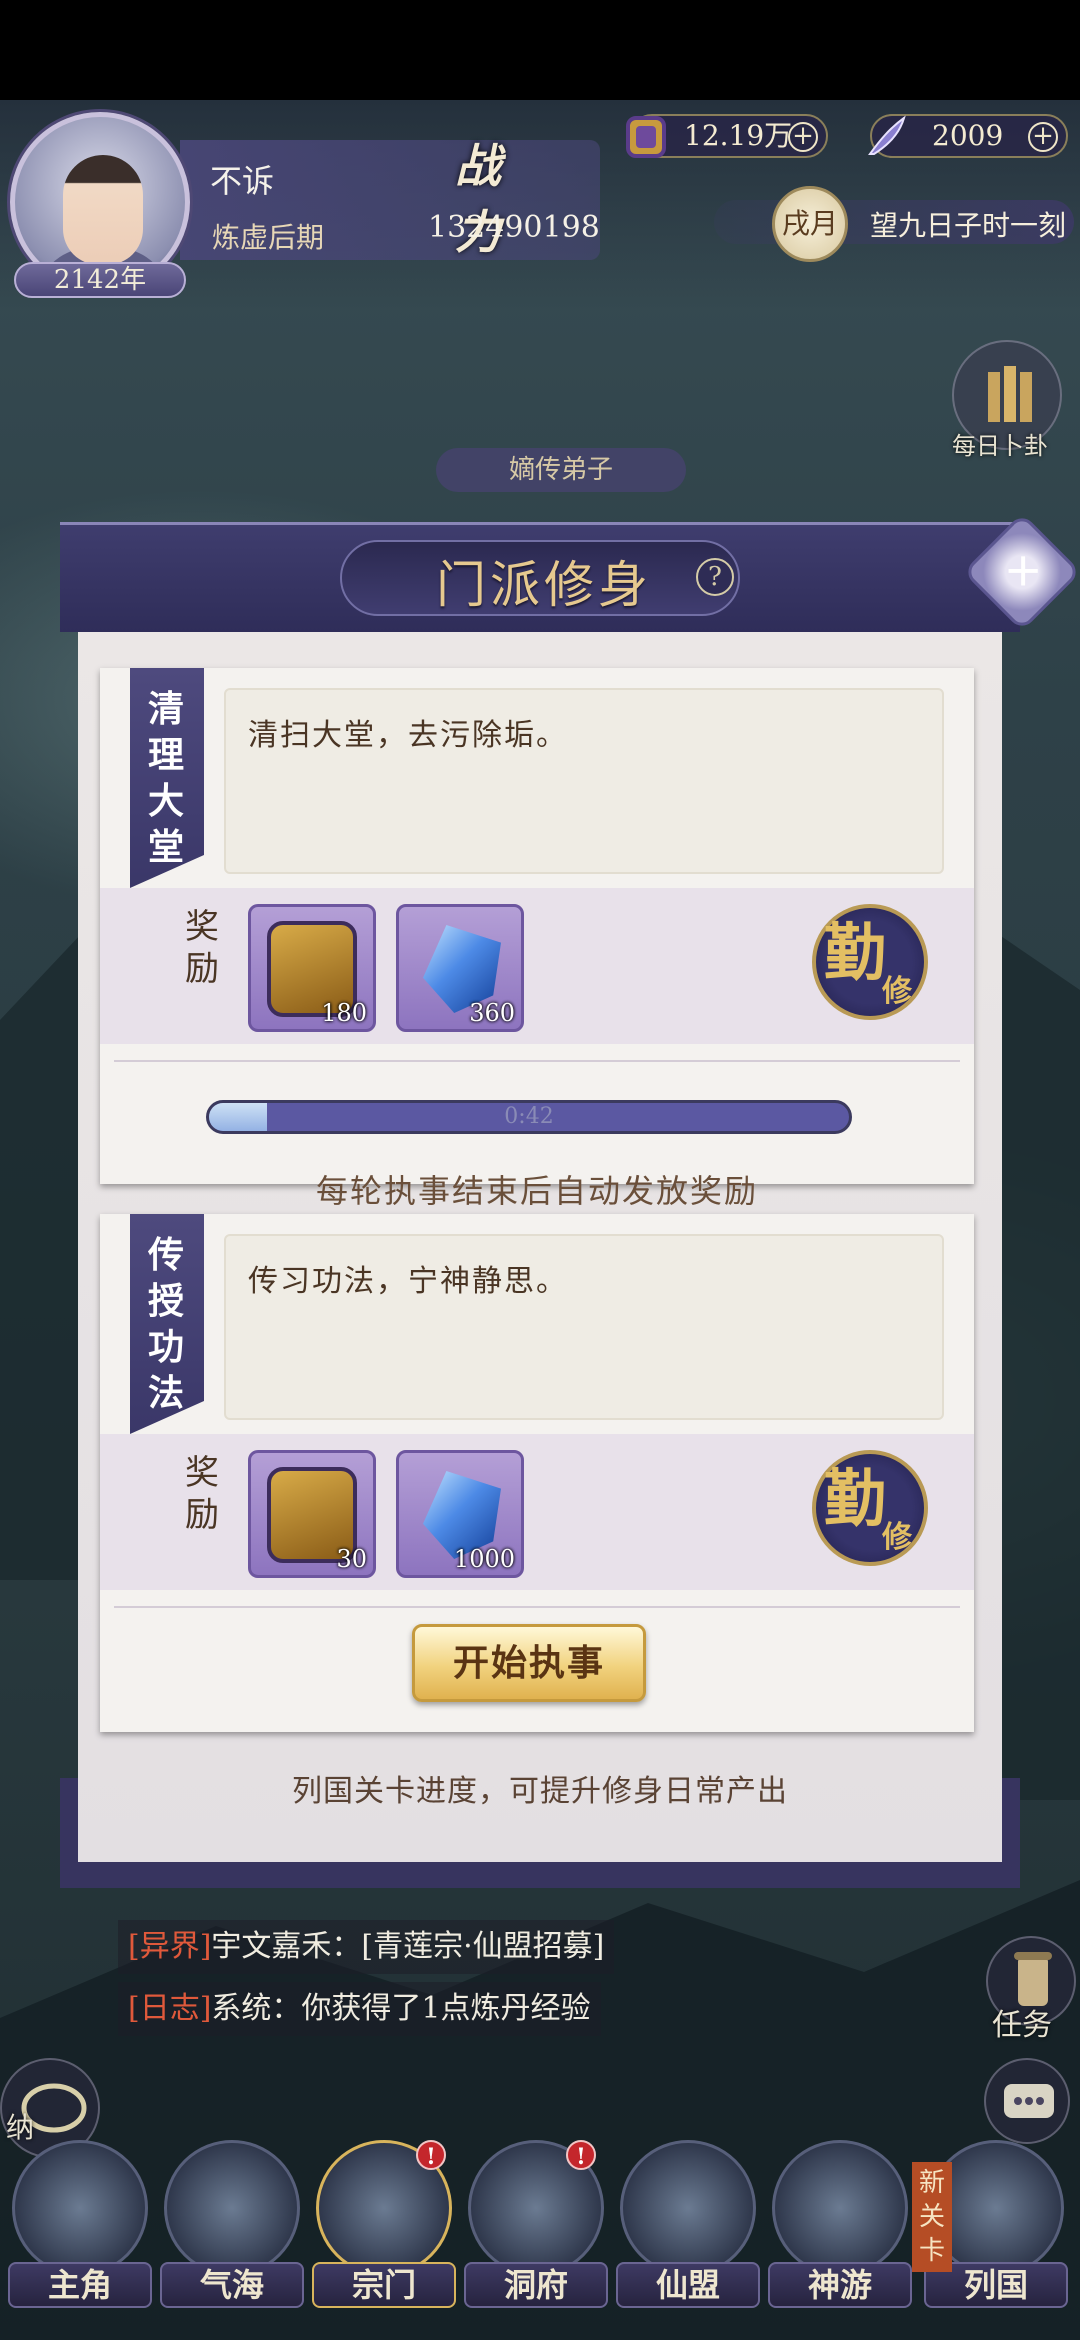  What do you see at coordinates (460, 968) in the screenshot?
I see `reward-crystal: 360` at bounding box center [460, 968].